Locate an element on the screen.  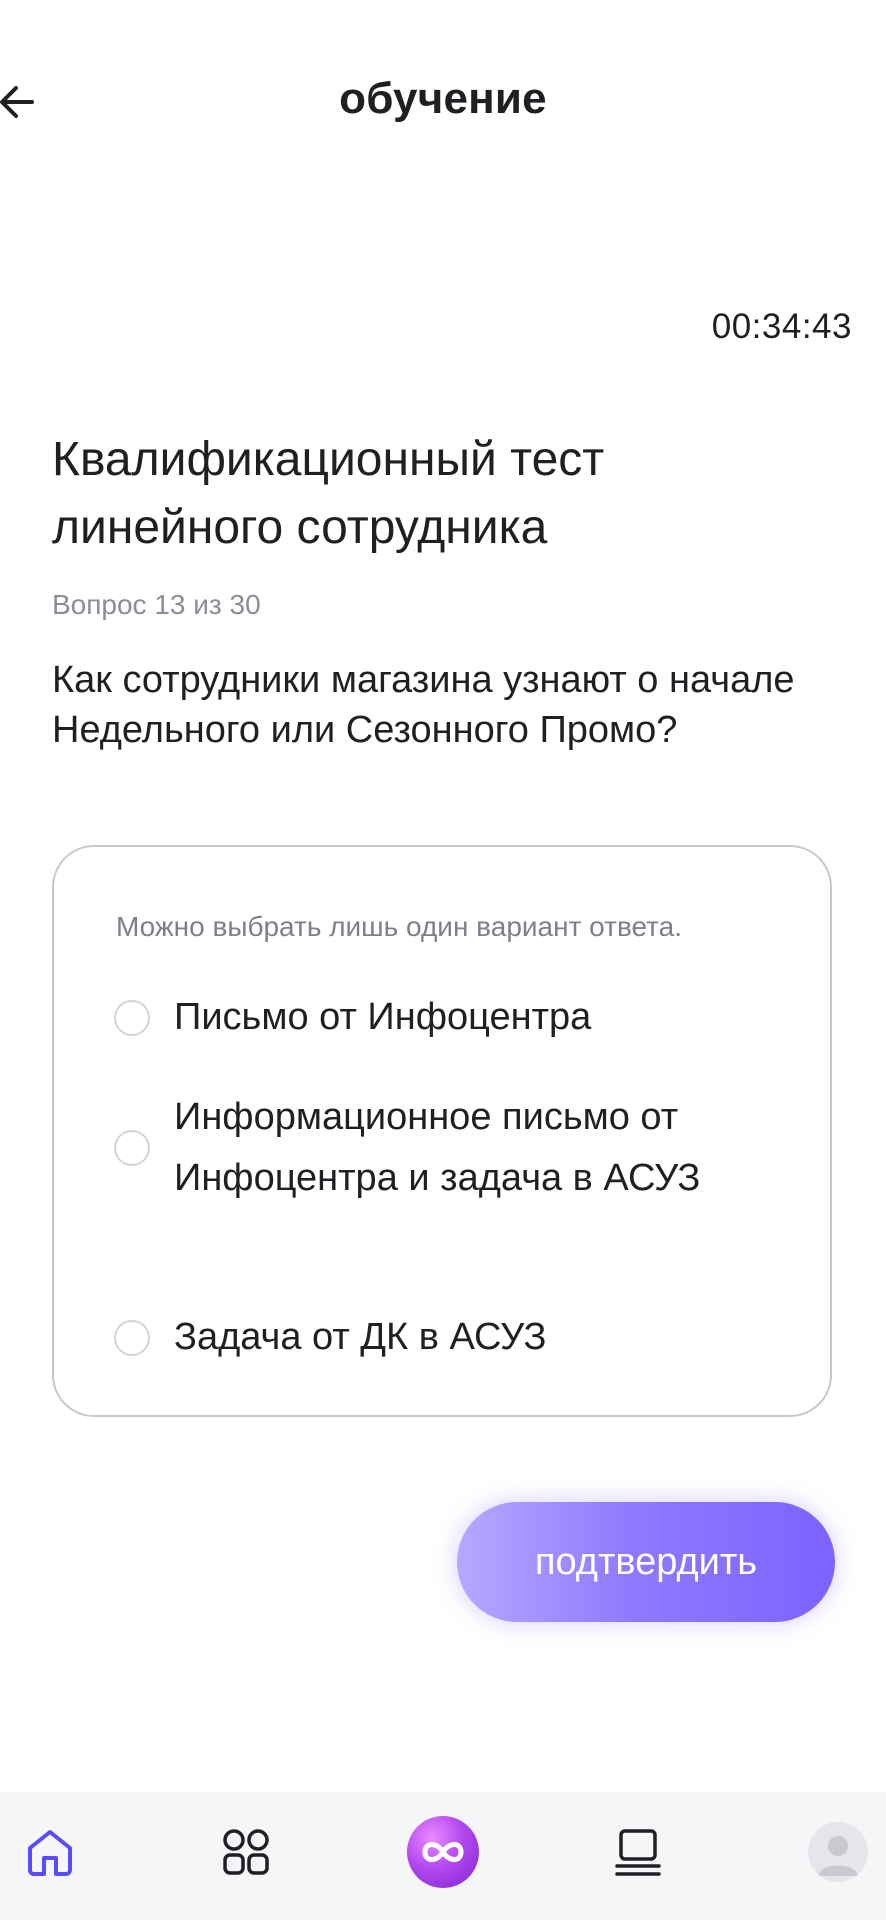
nav-catalog is located at coordinates (246, 1852).